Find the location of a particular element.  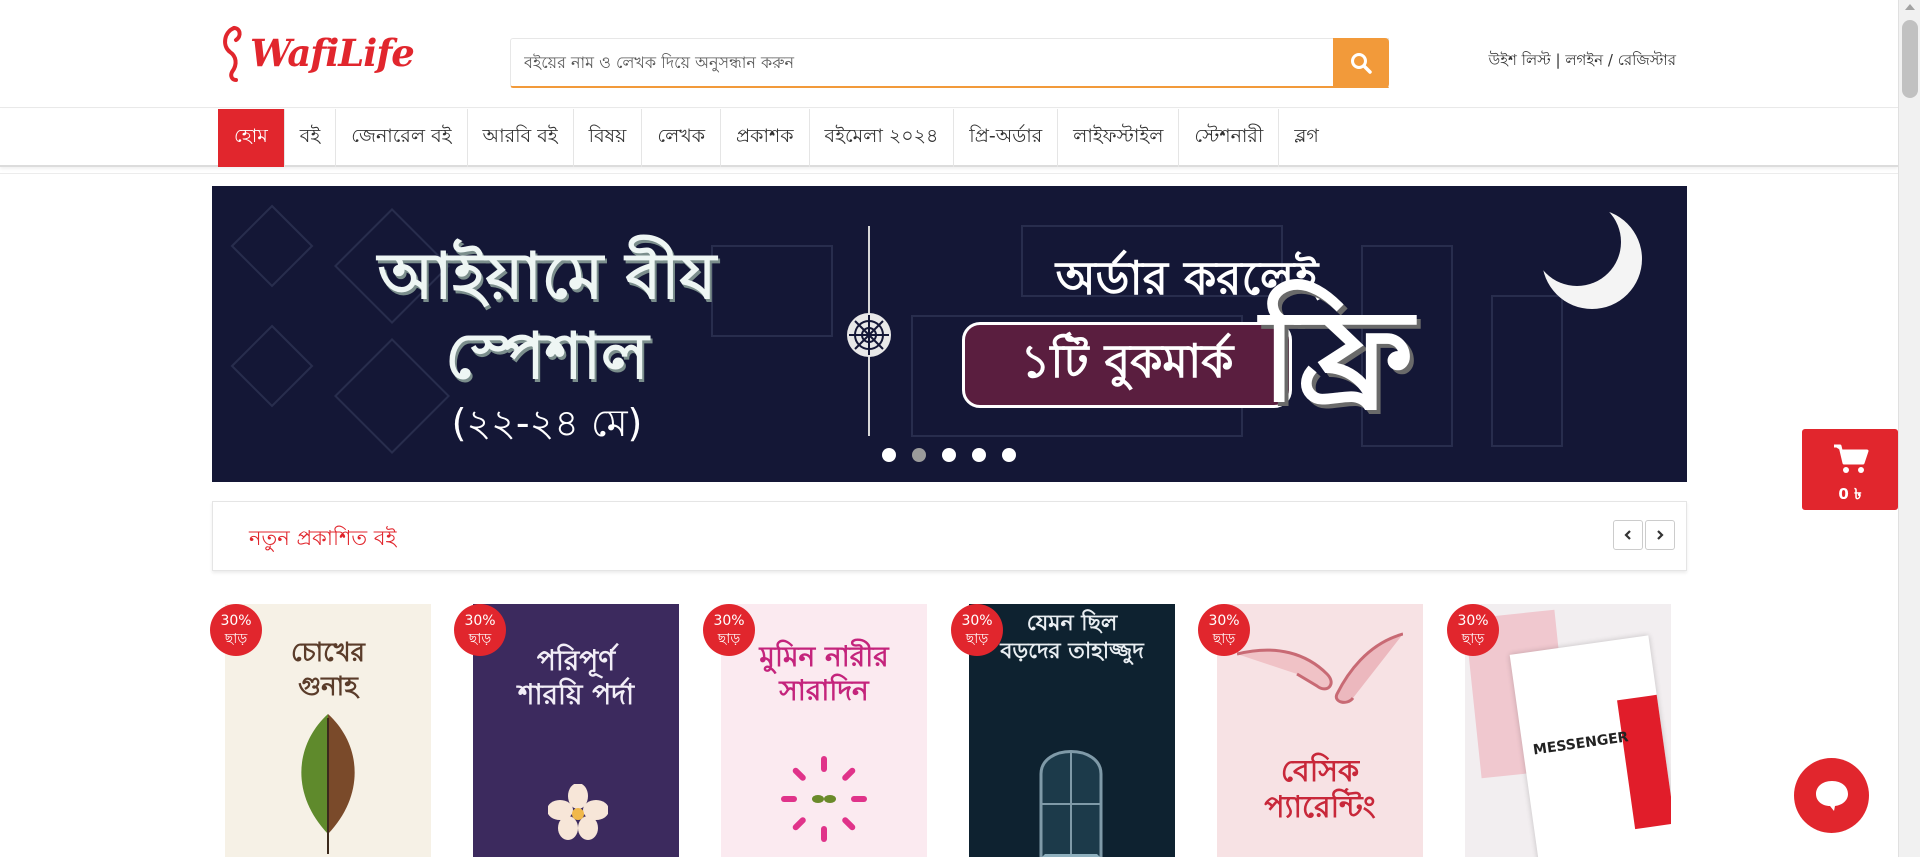

search-box is located at coordinates (949, 63).